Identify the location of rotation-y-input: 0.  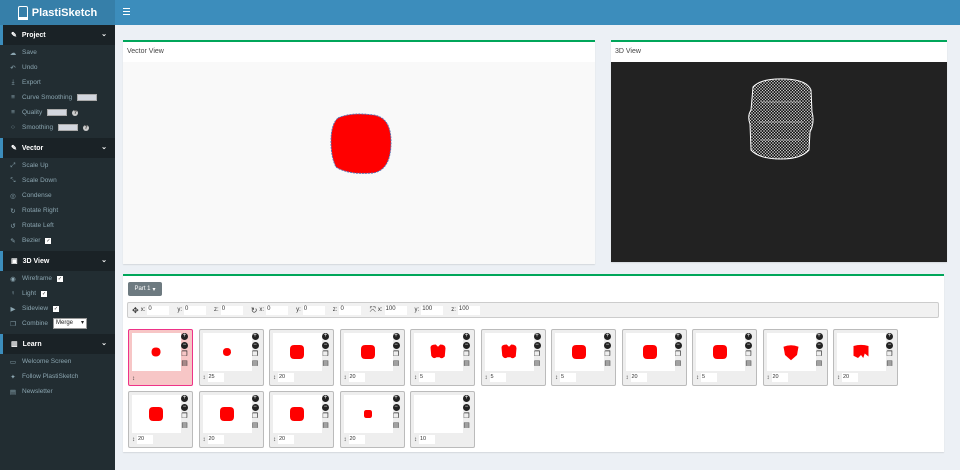
(313, 310).